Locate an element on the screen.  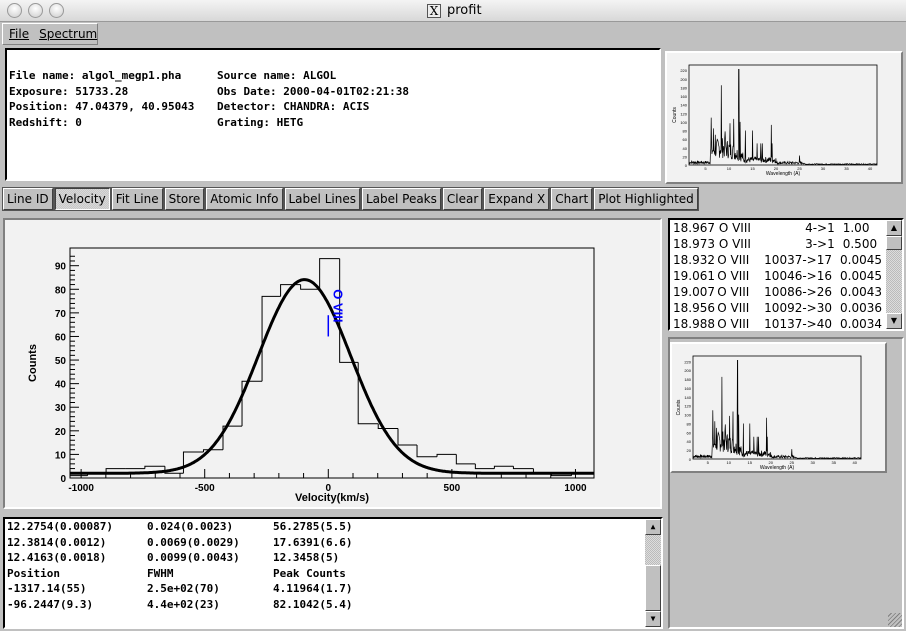
line-list-row: 19.007O VIII 10086->26 0.00432 is located at coordinates (776, 292).